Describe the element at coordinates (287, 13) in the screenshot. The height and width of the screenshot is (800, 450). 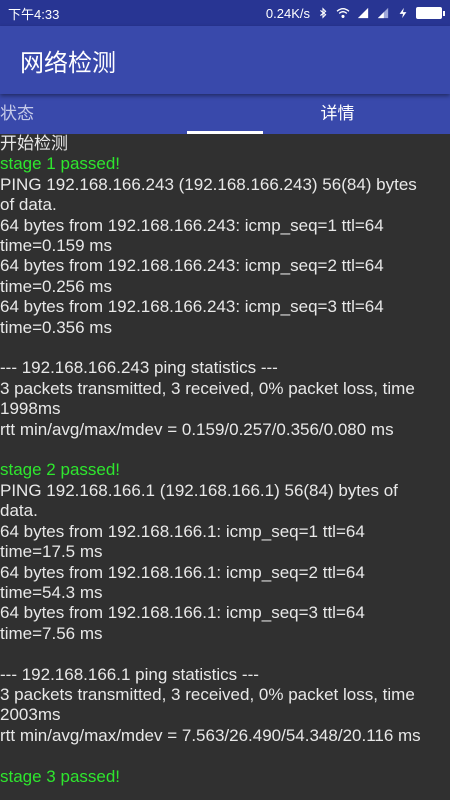
I see `network-speed: 0.24K/s` at that location.